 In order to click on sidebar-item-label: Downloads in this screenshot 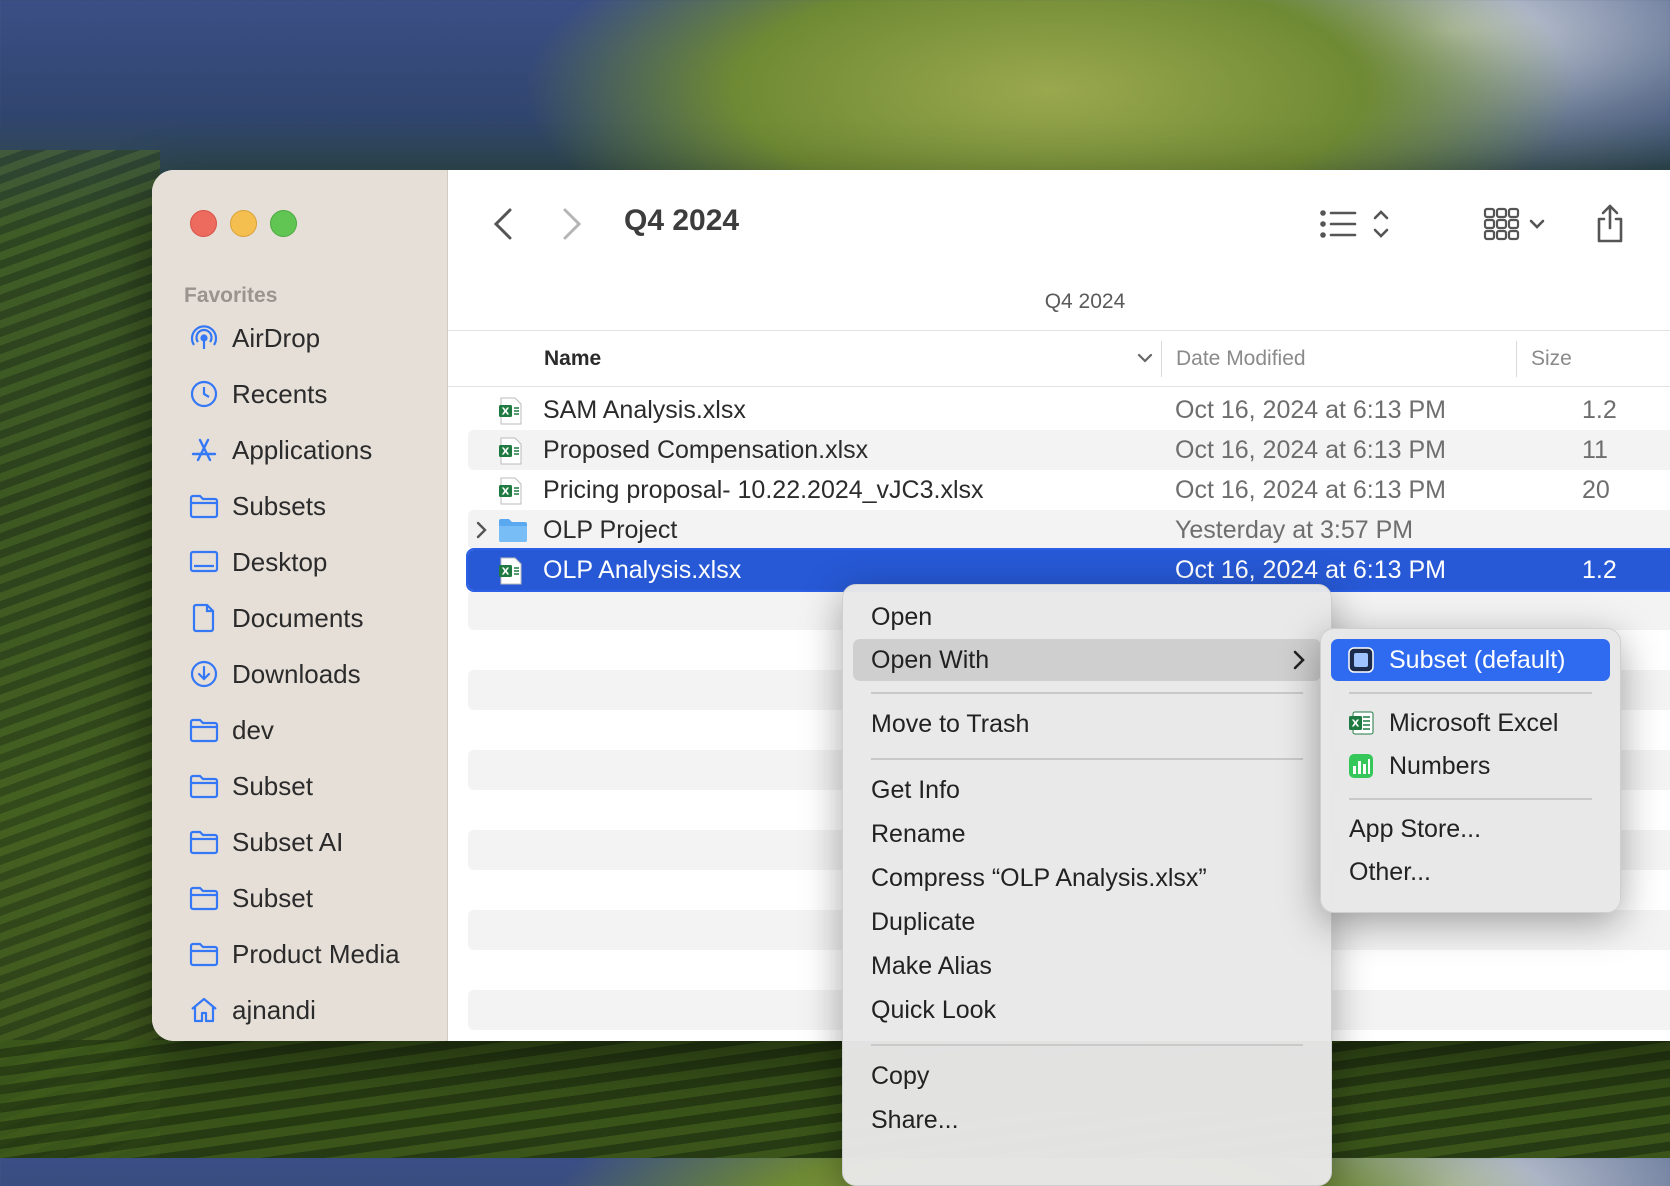, I will do `click(296, 673)`.